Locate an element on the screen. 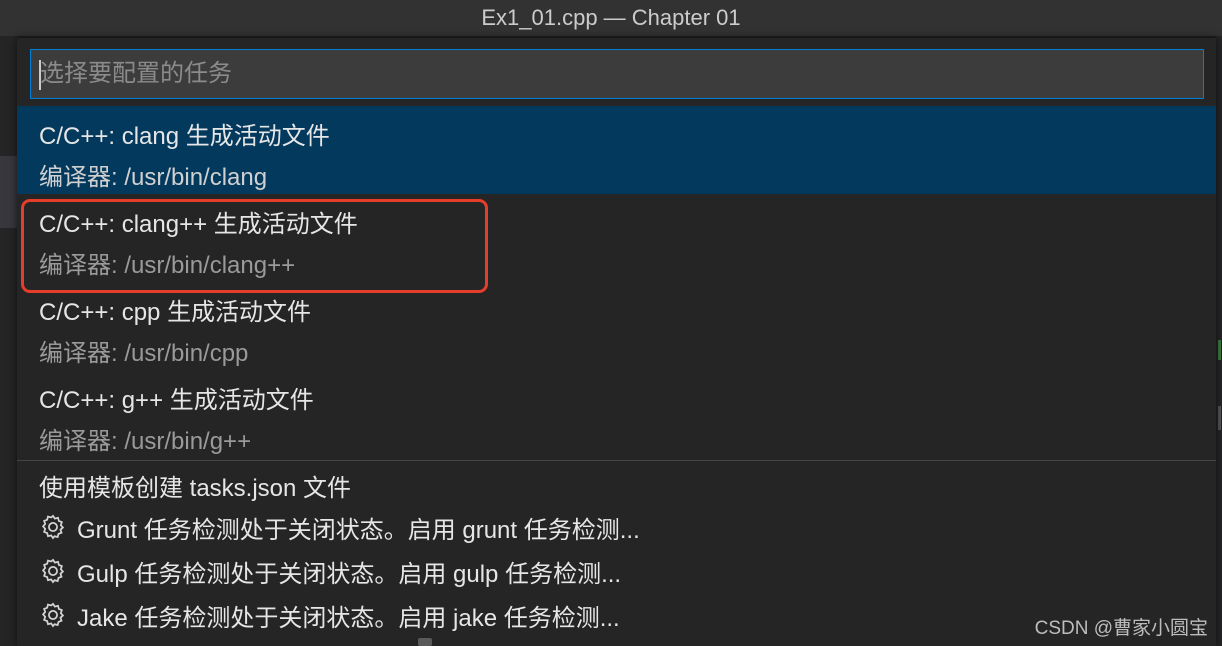  task-detail: 编译器: /usr/bin/g++ is located at coordinates (145, 441).